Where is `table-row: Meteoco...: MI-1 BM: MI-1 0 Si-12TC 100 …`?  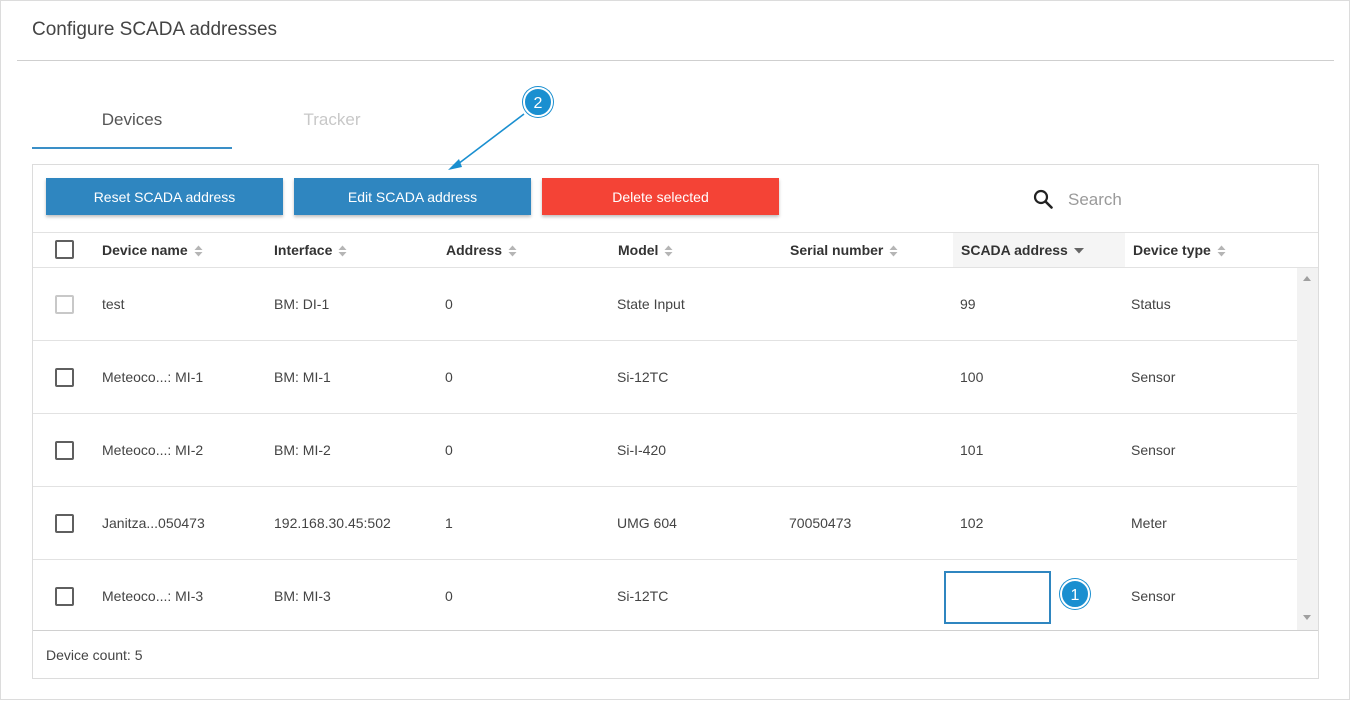
table-row: Meteoco...: MI-1 BM: MI-1 0 Si-12TC 100 … is located at coordinates (665, 377).